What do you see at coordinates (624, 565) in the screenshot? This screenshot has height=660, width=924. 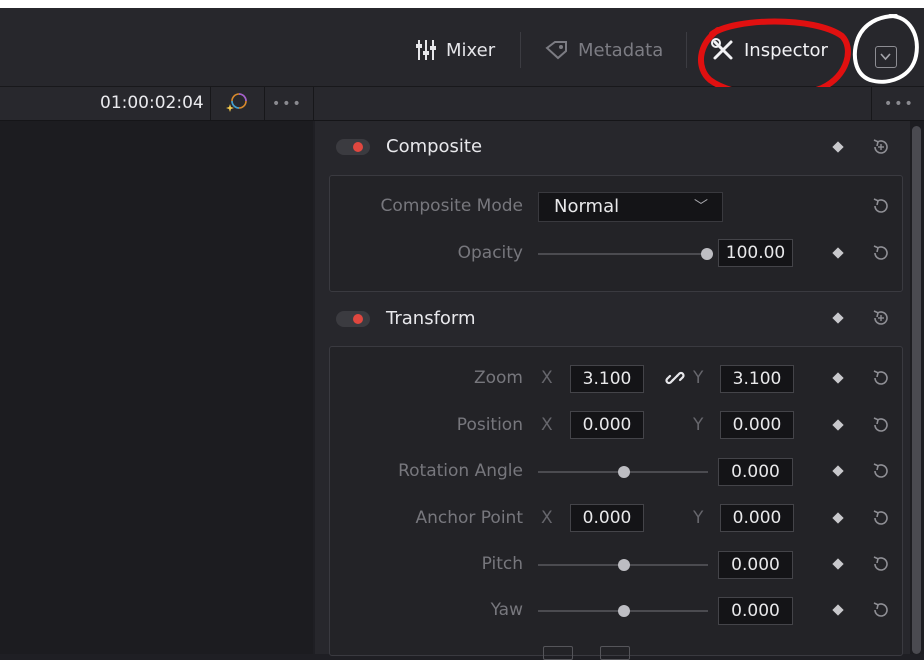 I see `pitch-slider-knob` at bounding box center [624, 565].